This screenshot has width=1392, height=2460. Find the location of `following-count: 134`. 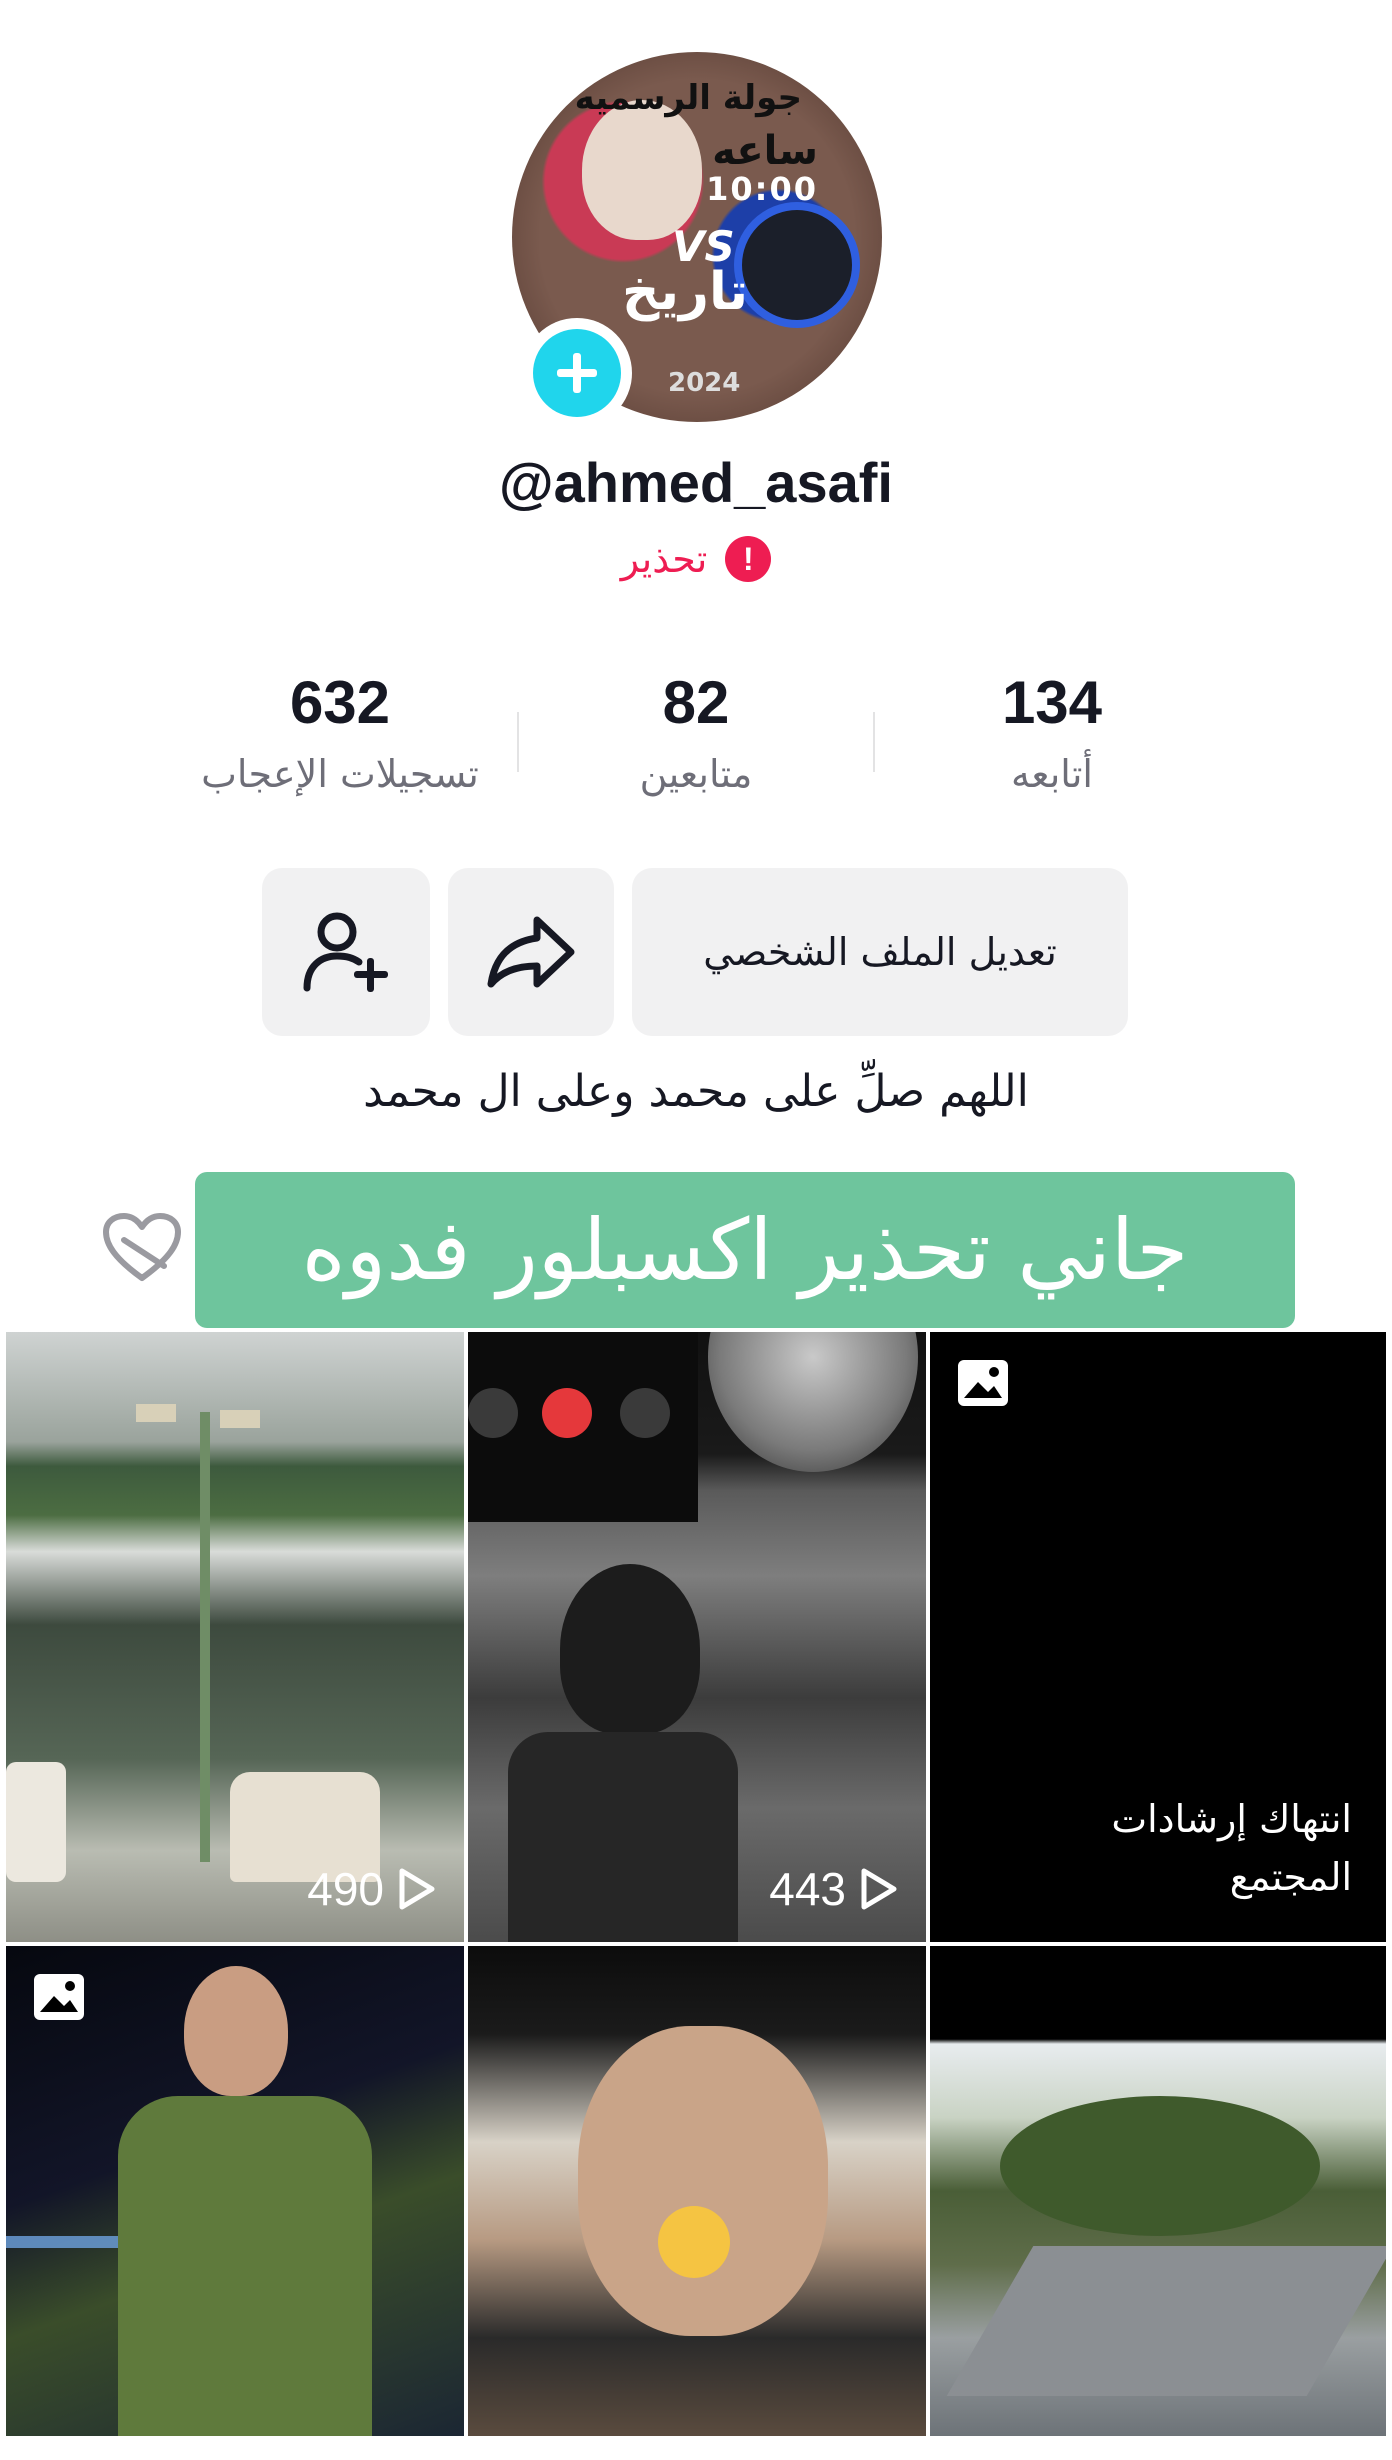

following-count: 134 is located at coordinates (1052, 702).